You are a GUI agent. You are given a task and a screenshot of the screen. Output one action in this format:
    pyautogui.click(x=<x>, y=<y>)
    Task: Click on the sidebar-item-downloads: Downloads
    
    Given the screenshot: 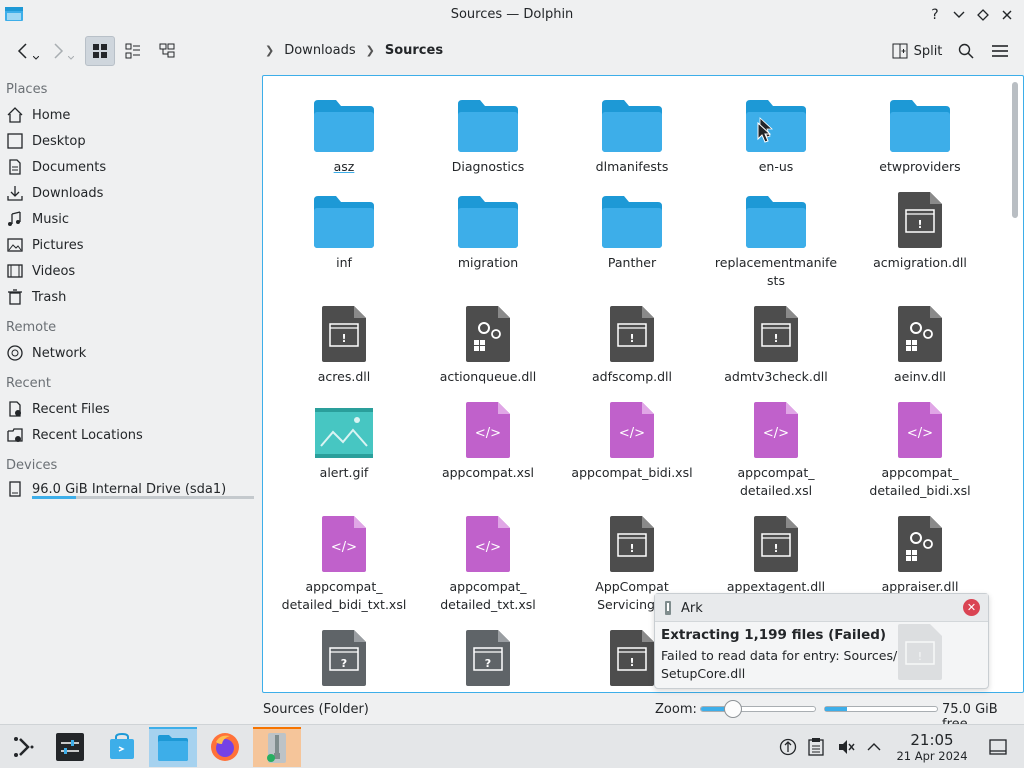 What is the action you would take?
    pyautogui.click(x=131, y=193)
    